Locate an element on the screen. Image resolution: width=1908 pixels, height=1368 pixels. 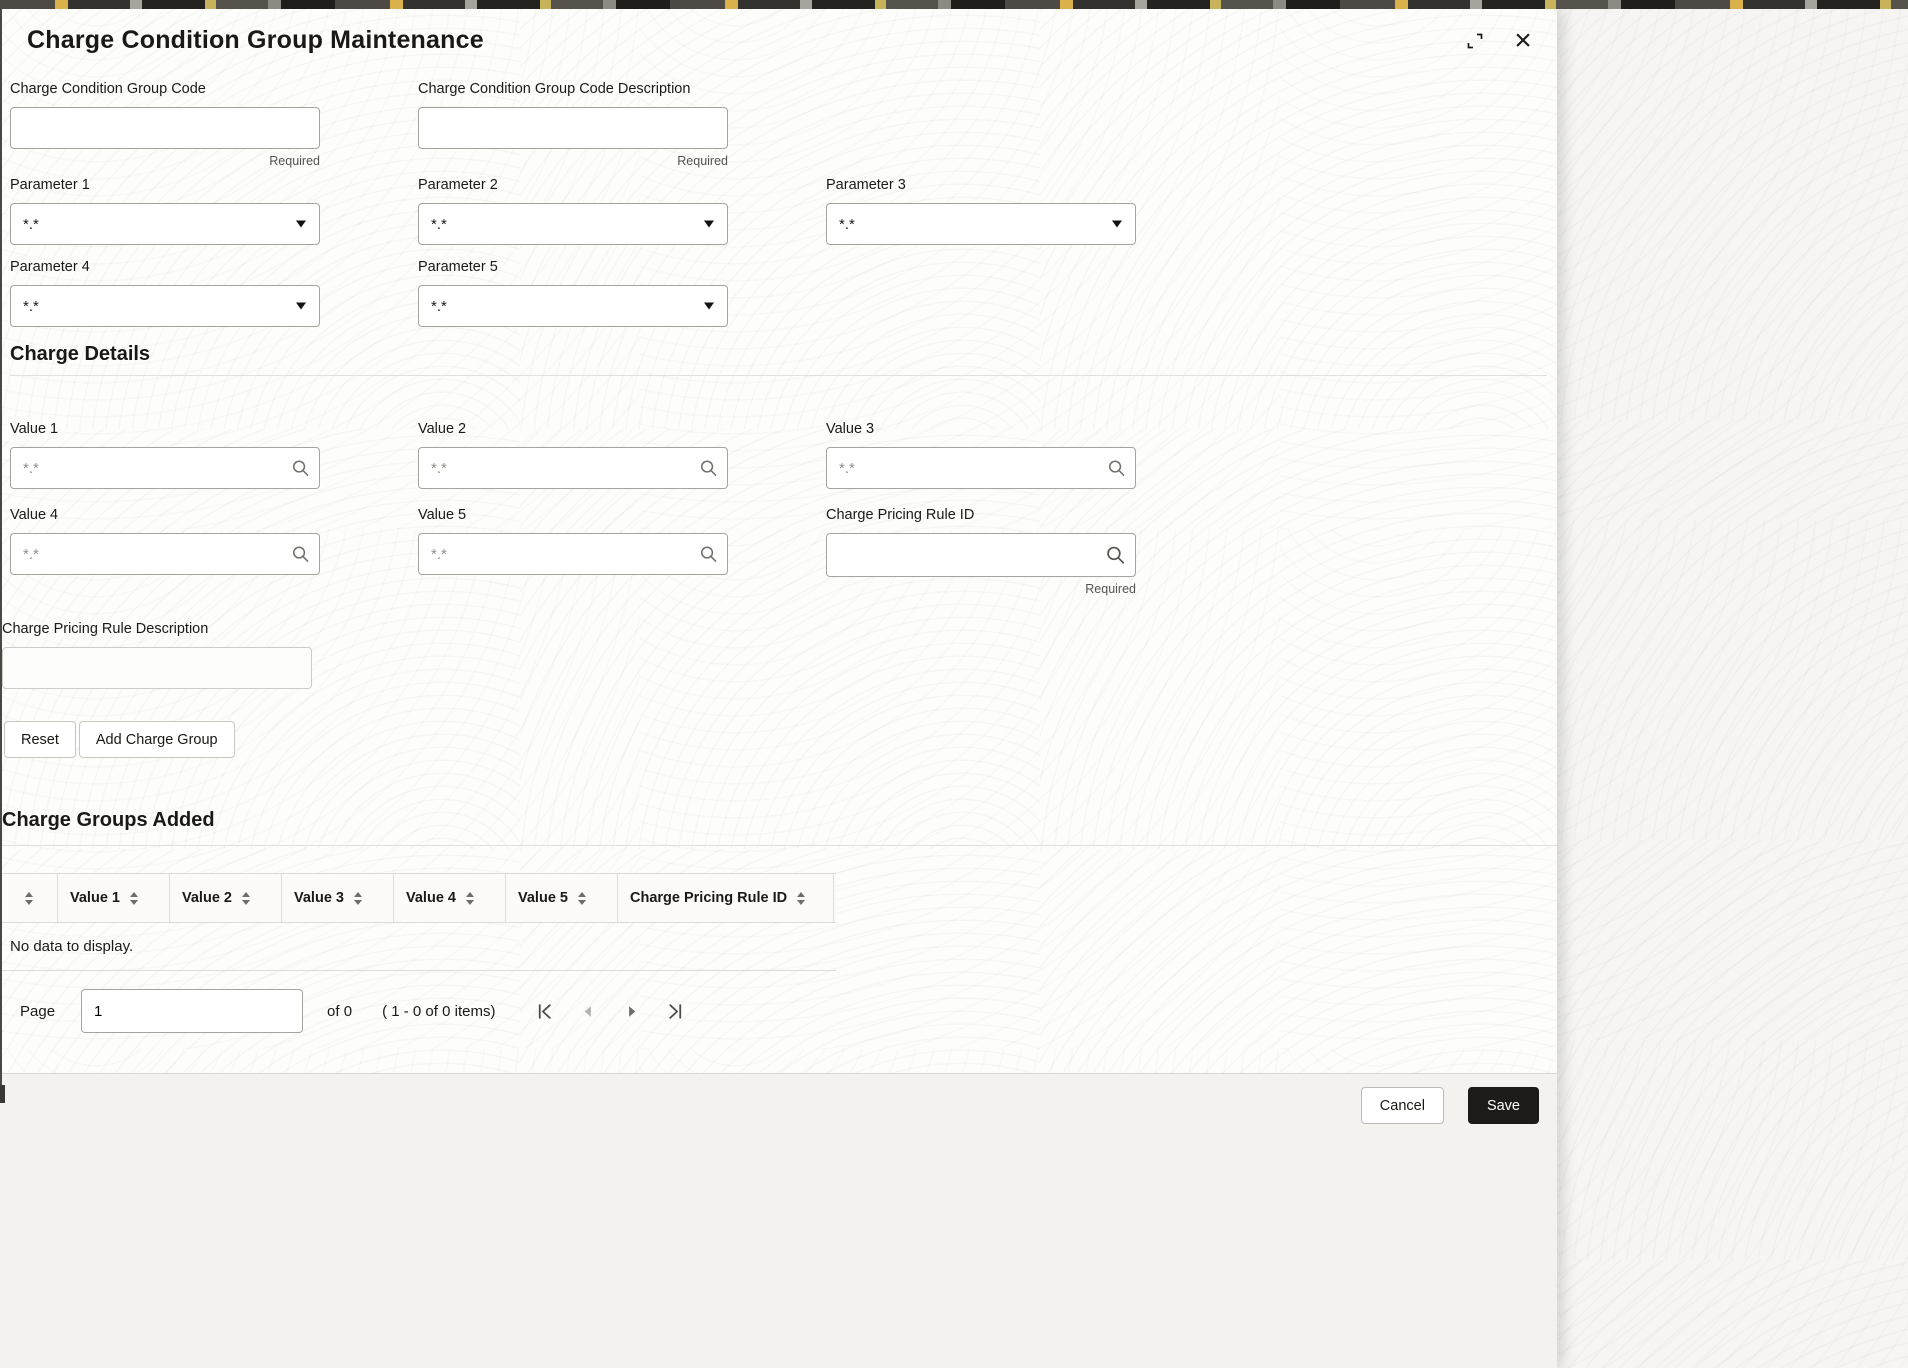
field-parameter-1: Parameter 1 *.* is located at coordinates (165, 211).